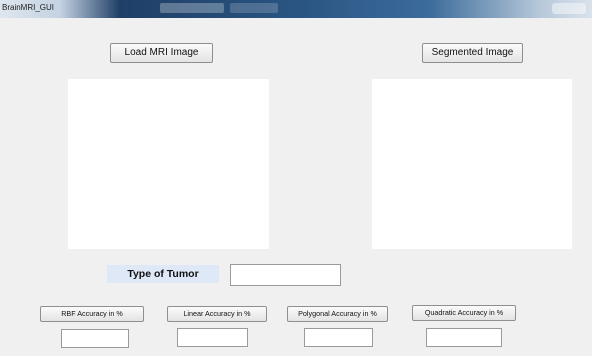 The width and height of the screenshot is (592, 356). What do you see at coordinates (161, 53) in the screenshot?
I see `load-mri-image-button: Load MRI Image` at bounding box center [161, 53].